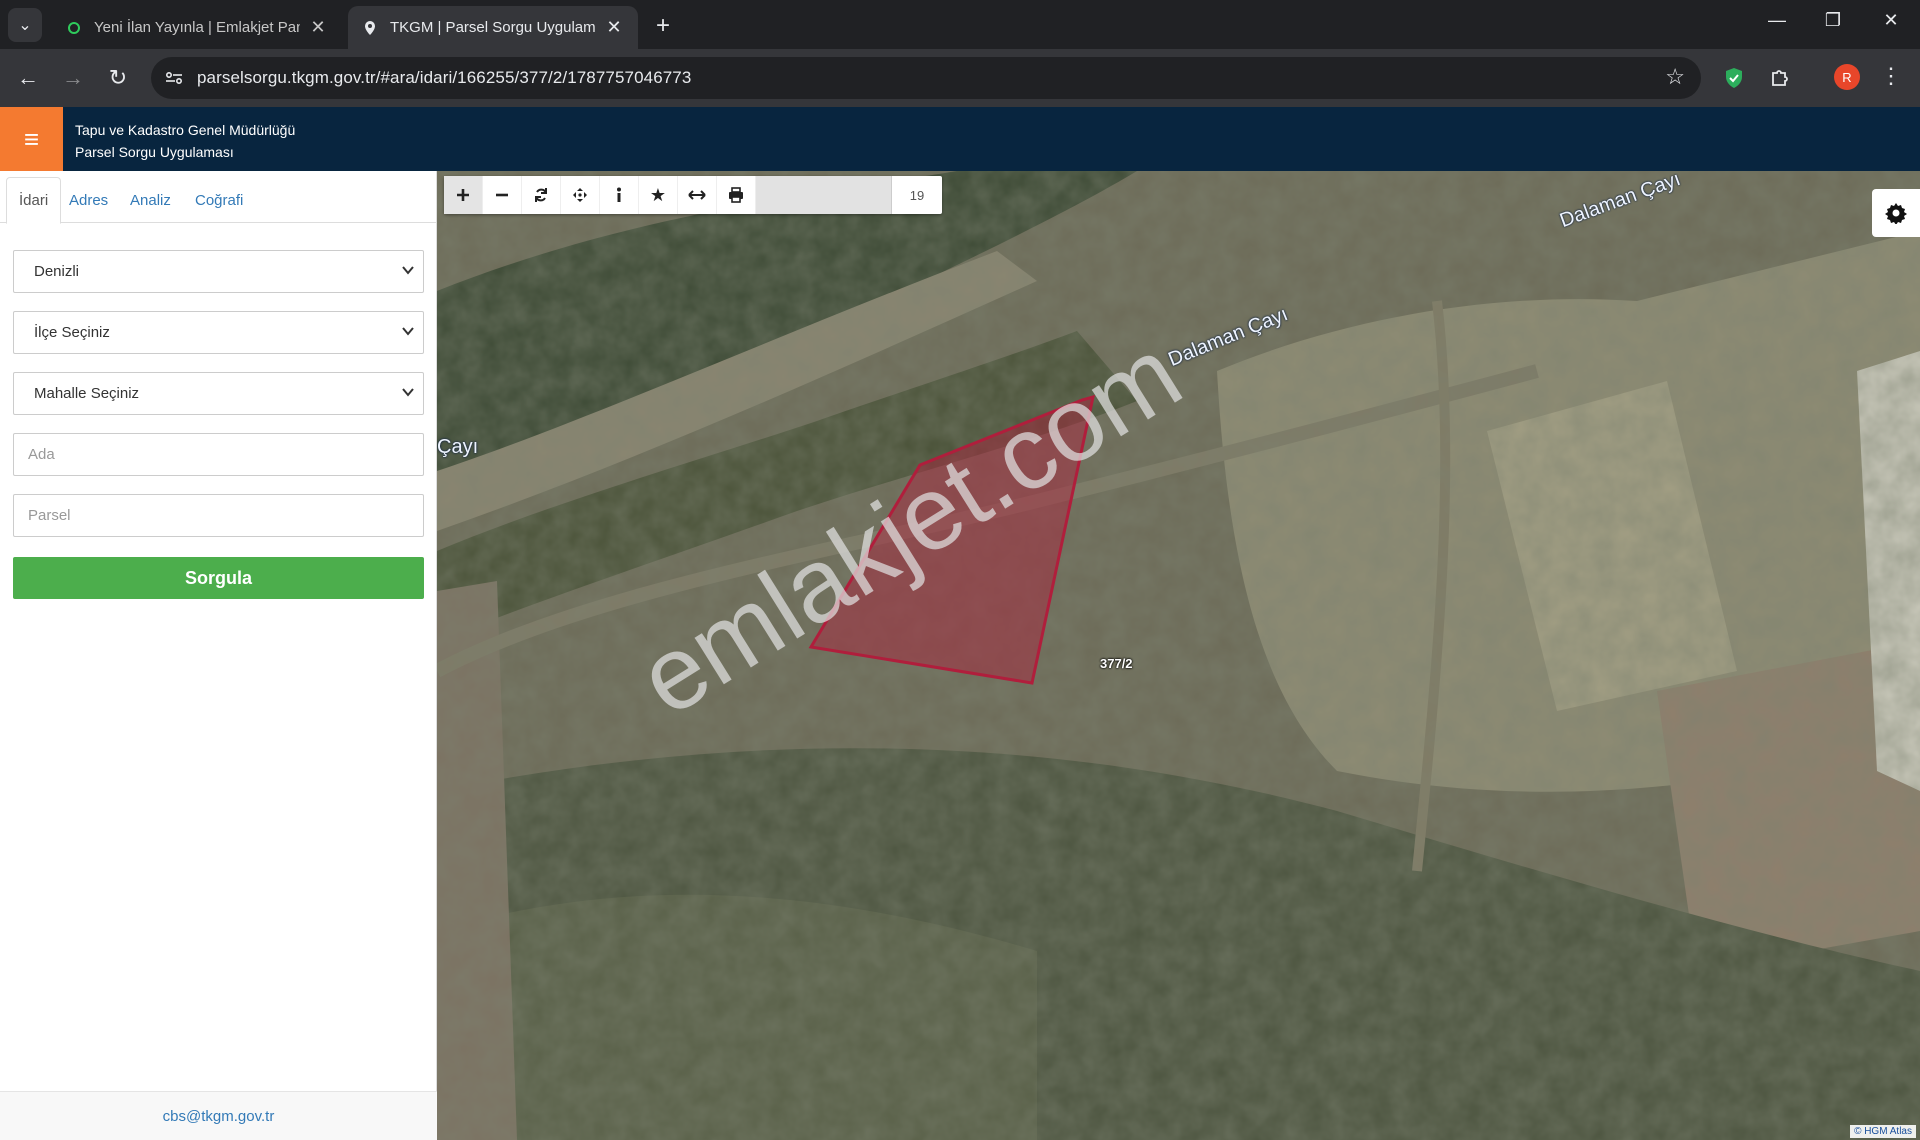 This screenshot has width=1920, height=1140. Describe the element at coordinates (218, 578) in the screenshot. I see `sorgula-button: Sorgula` at that location.